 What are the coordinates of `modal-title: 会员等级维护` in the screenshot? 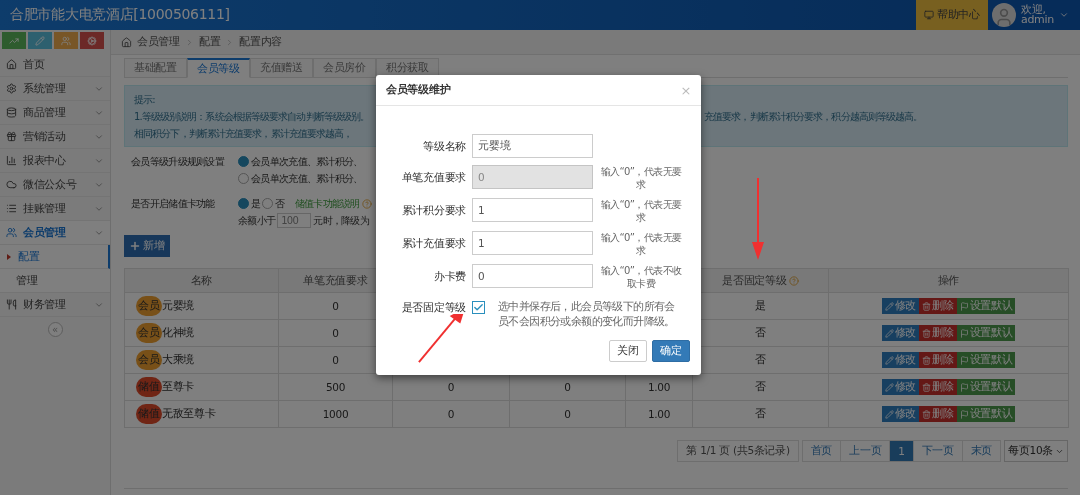 It's located at (418, 90).